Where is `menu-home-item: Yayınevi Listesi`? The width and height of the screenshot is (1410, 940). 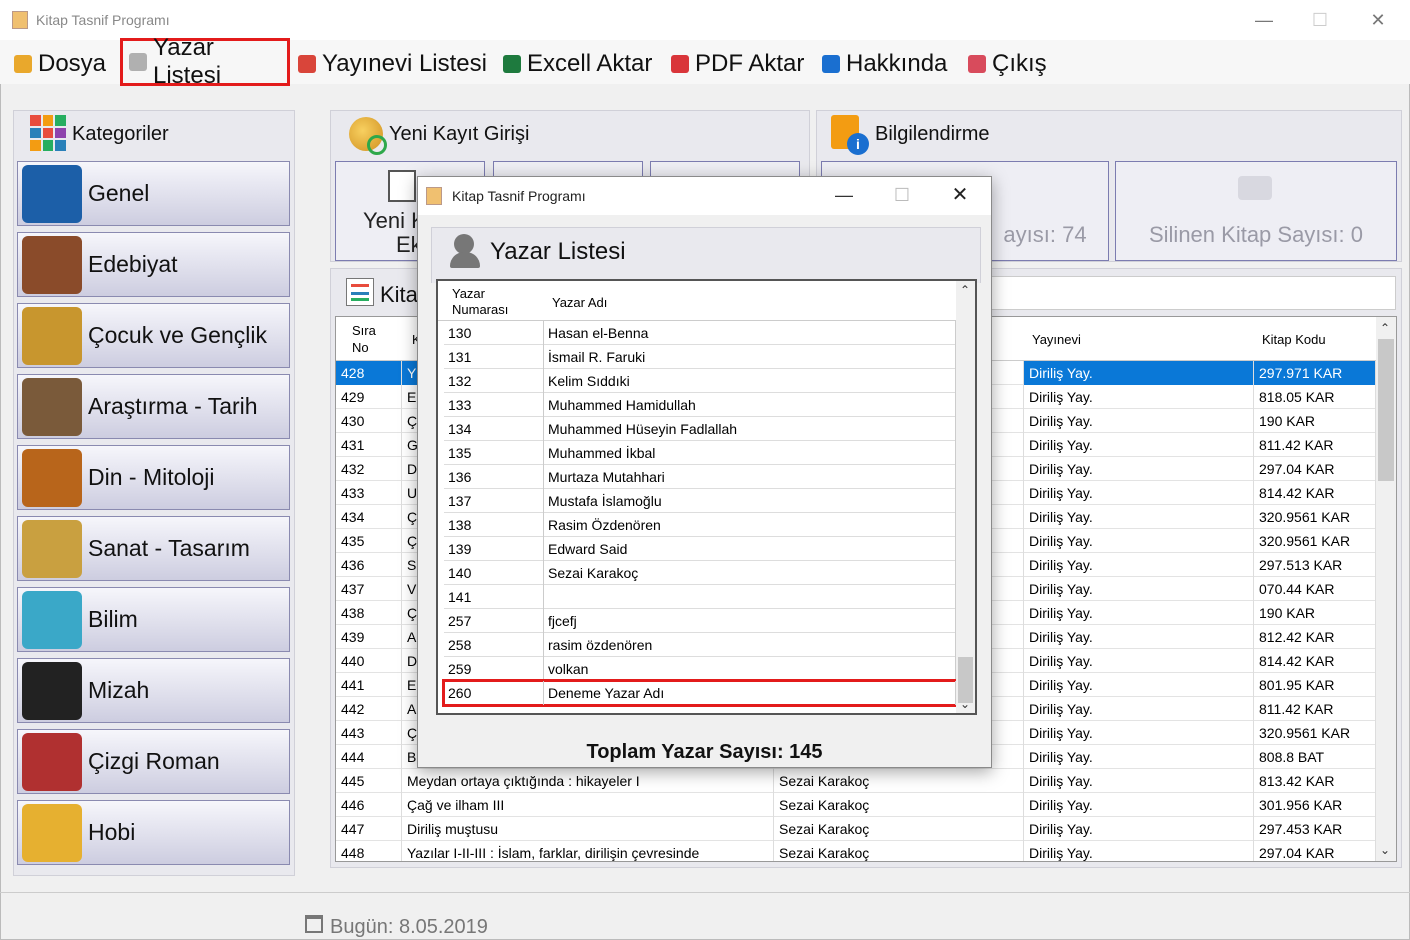 menu-home-item: Yayınevi Listesi is located at coordinates (392, 64).